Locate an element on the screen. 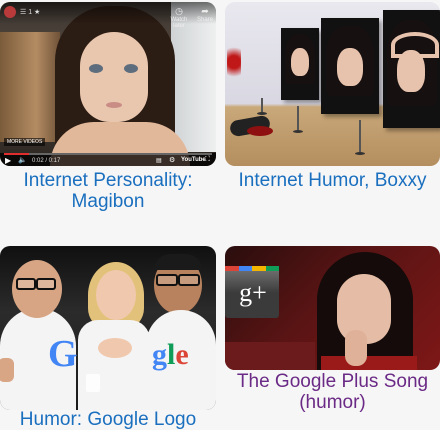 This screenshot has height=430, width=440. caption-google-plus-song: The Google Plus Song (humor) is located at coordinates (332, 392).